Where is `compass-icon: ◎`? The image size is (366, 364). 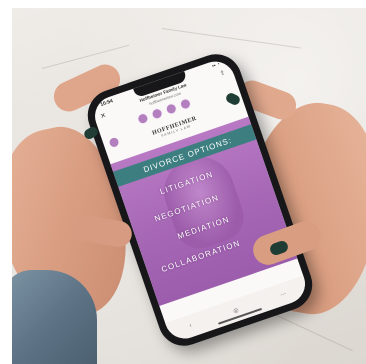 compass-icon: ◎ is located at coordinates (236, 310).